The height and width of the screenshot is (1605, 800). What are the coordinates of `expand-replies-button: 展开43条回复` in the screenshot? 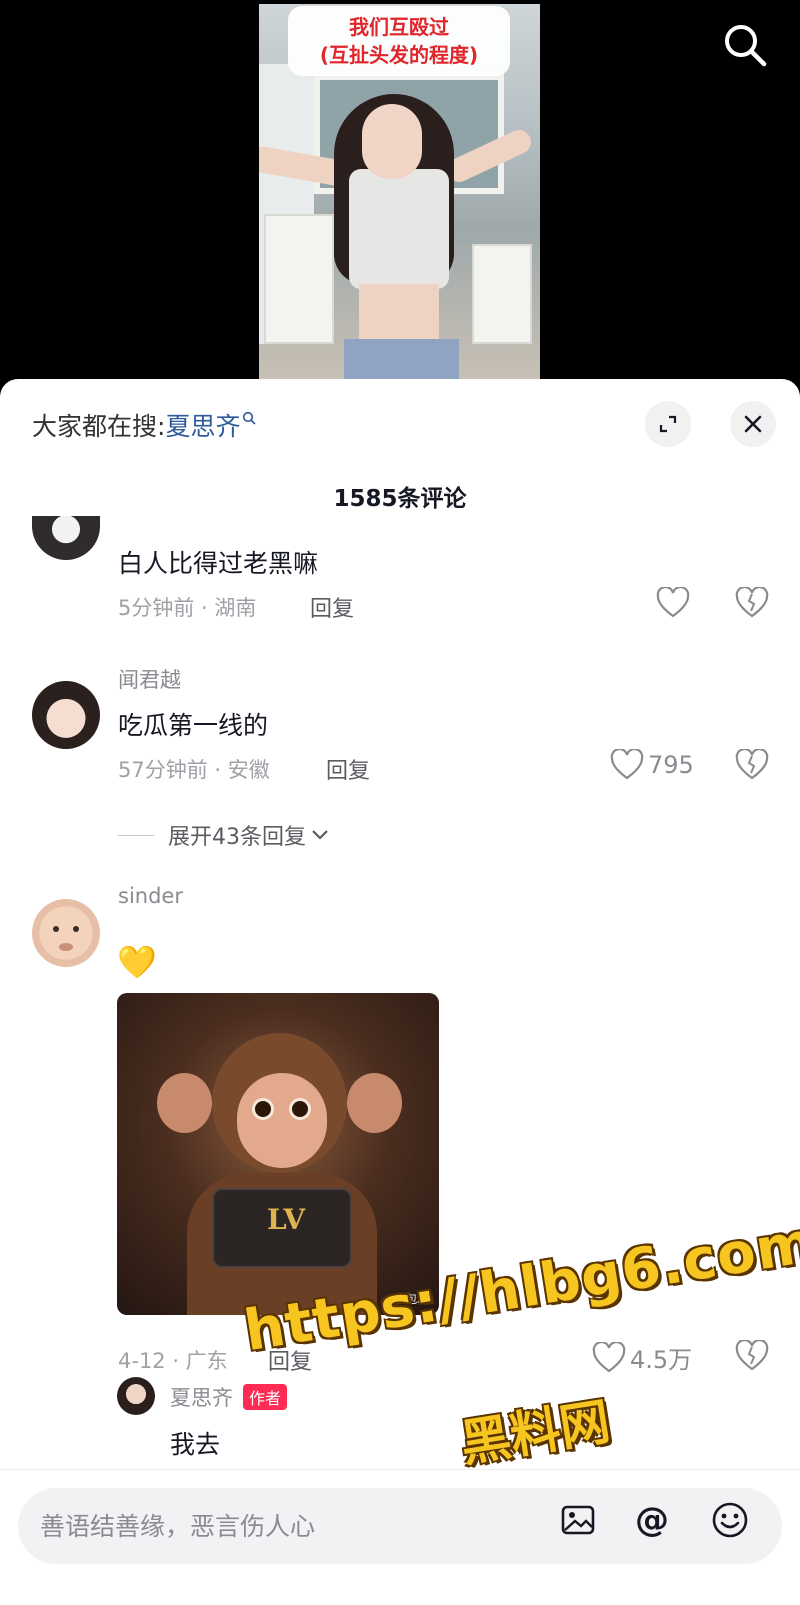 It's located at (224, 835).